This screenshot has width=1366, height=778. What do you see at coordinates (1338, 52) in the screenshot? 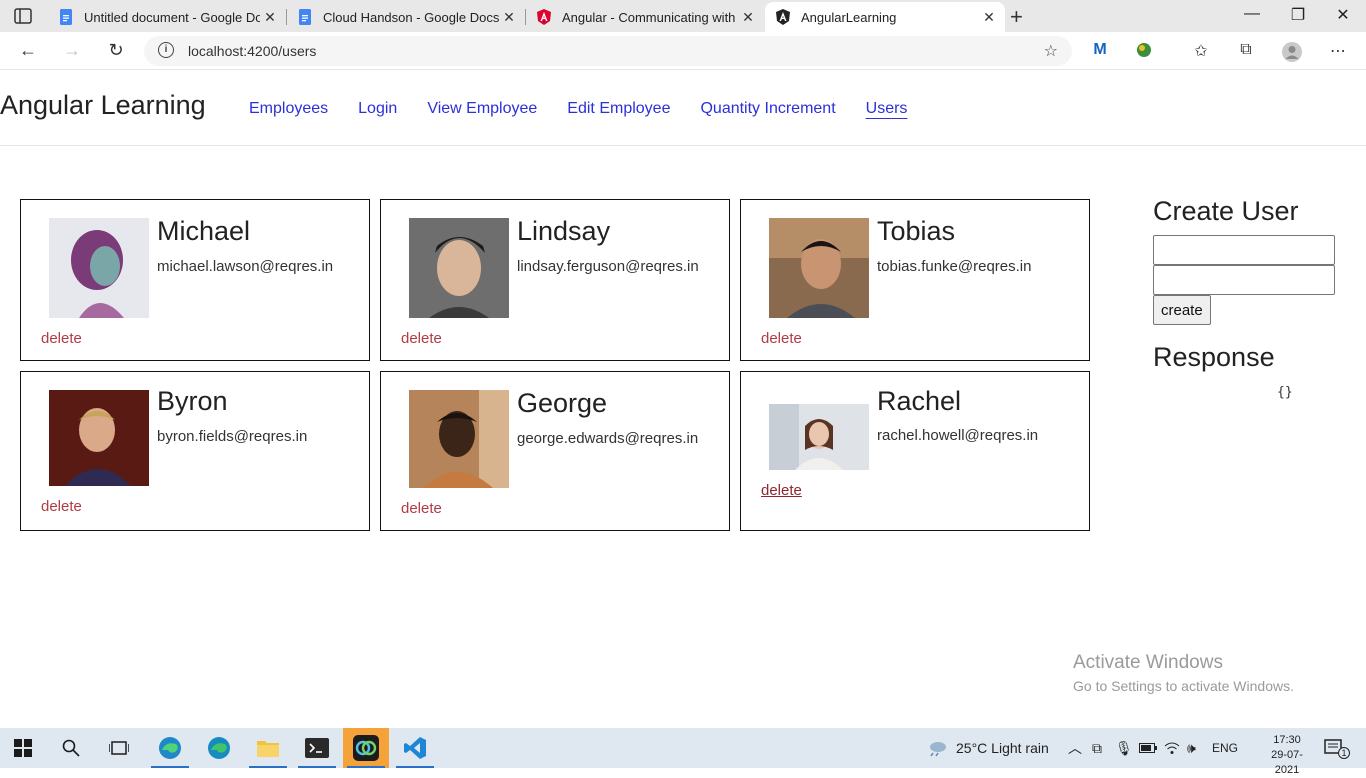
I see `more-menu-icon: ⋯` at bounding box center [1338, 52].